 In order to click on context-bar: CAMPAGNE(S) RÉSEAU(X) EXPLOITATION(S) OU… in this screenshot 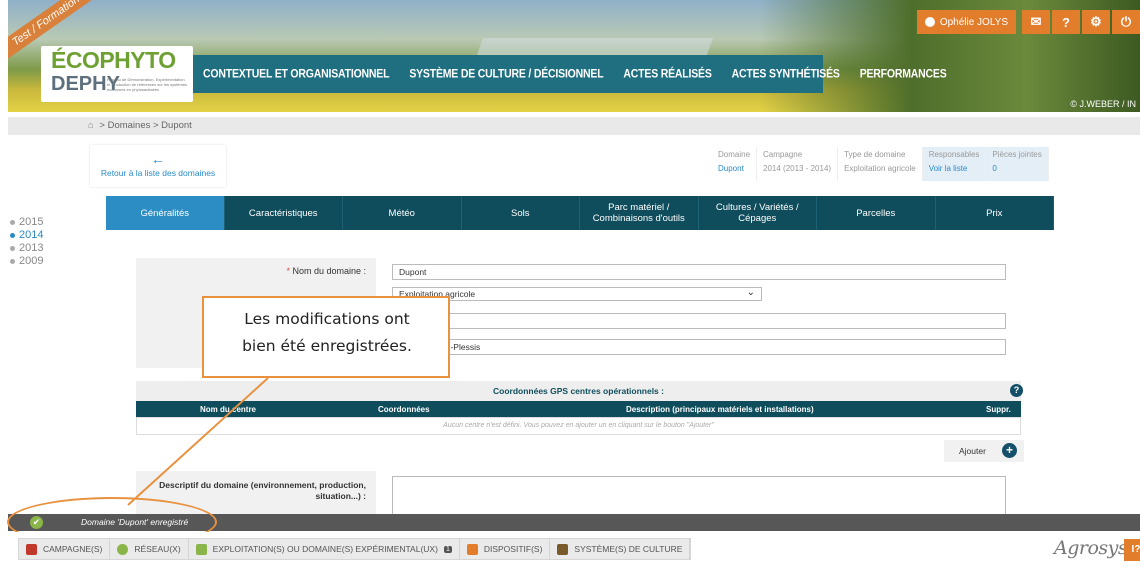, I will do `click(574, 549)`.